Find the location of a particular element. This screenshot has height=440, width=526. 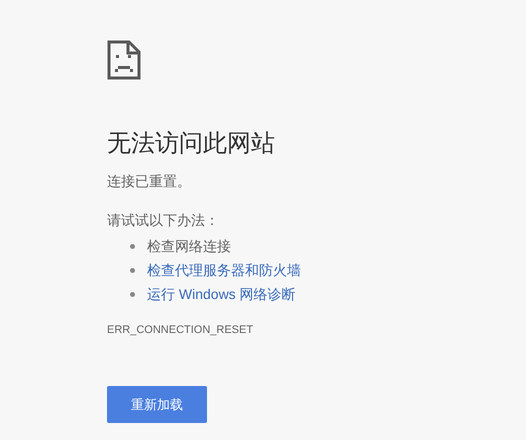

suggestion-link: 运行 Windows 网络诊断 is located at coordinates (221, 294).